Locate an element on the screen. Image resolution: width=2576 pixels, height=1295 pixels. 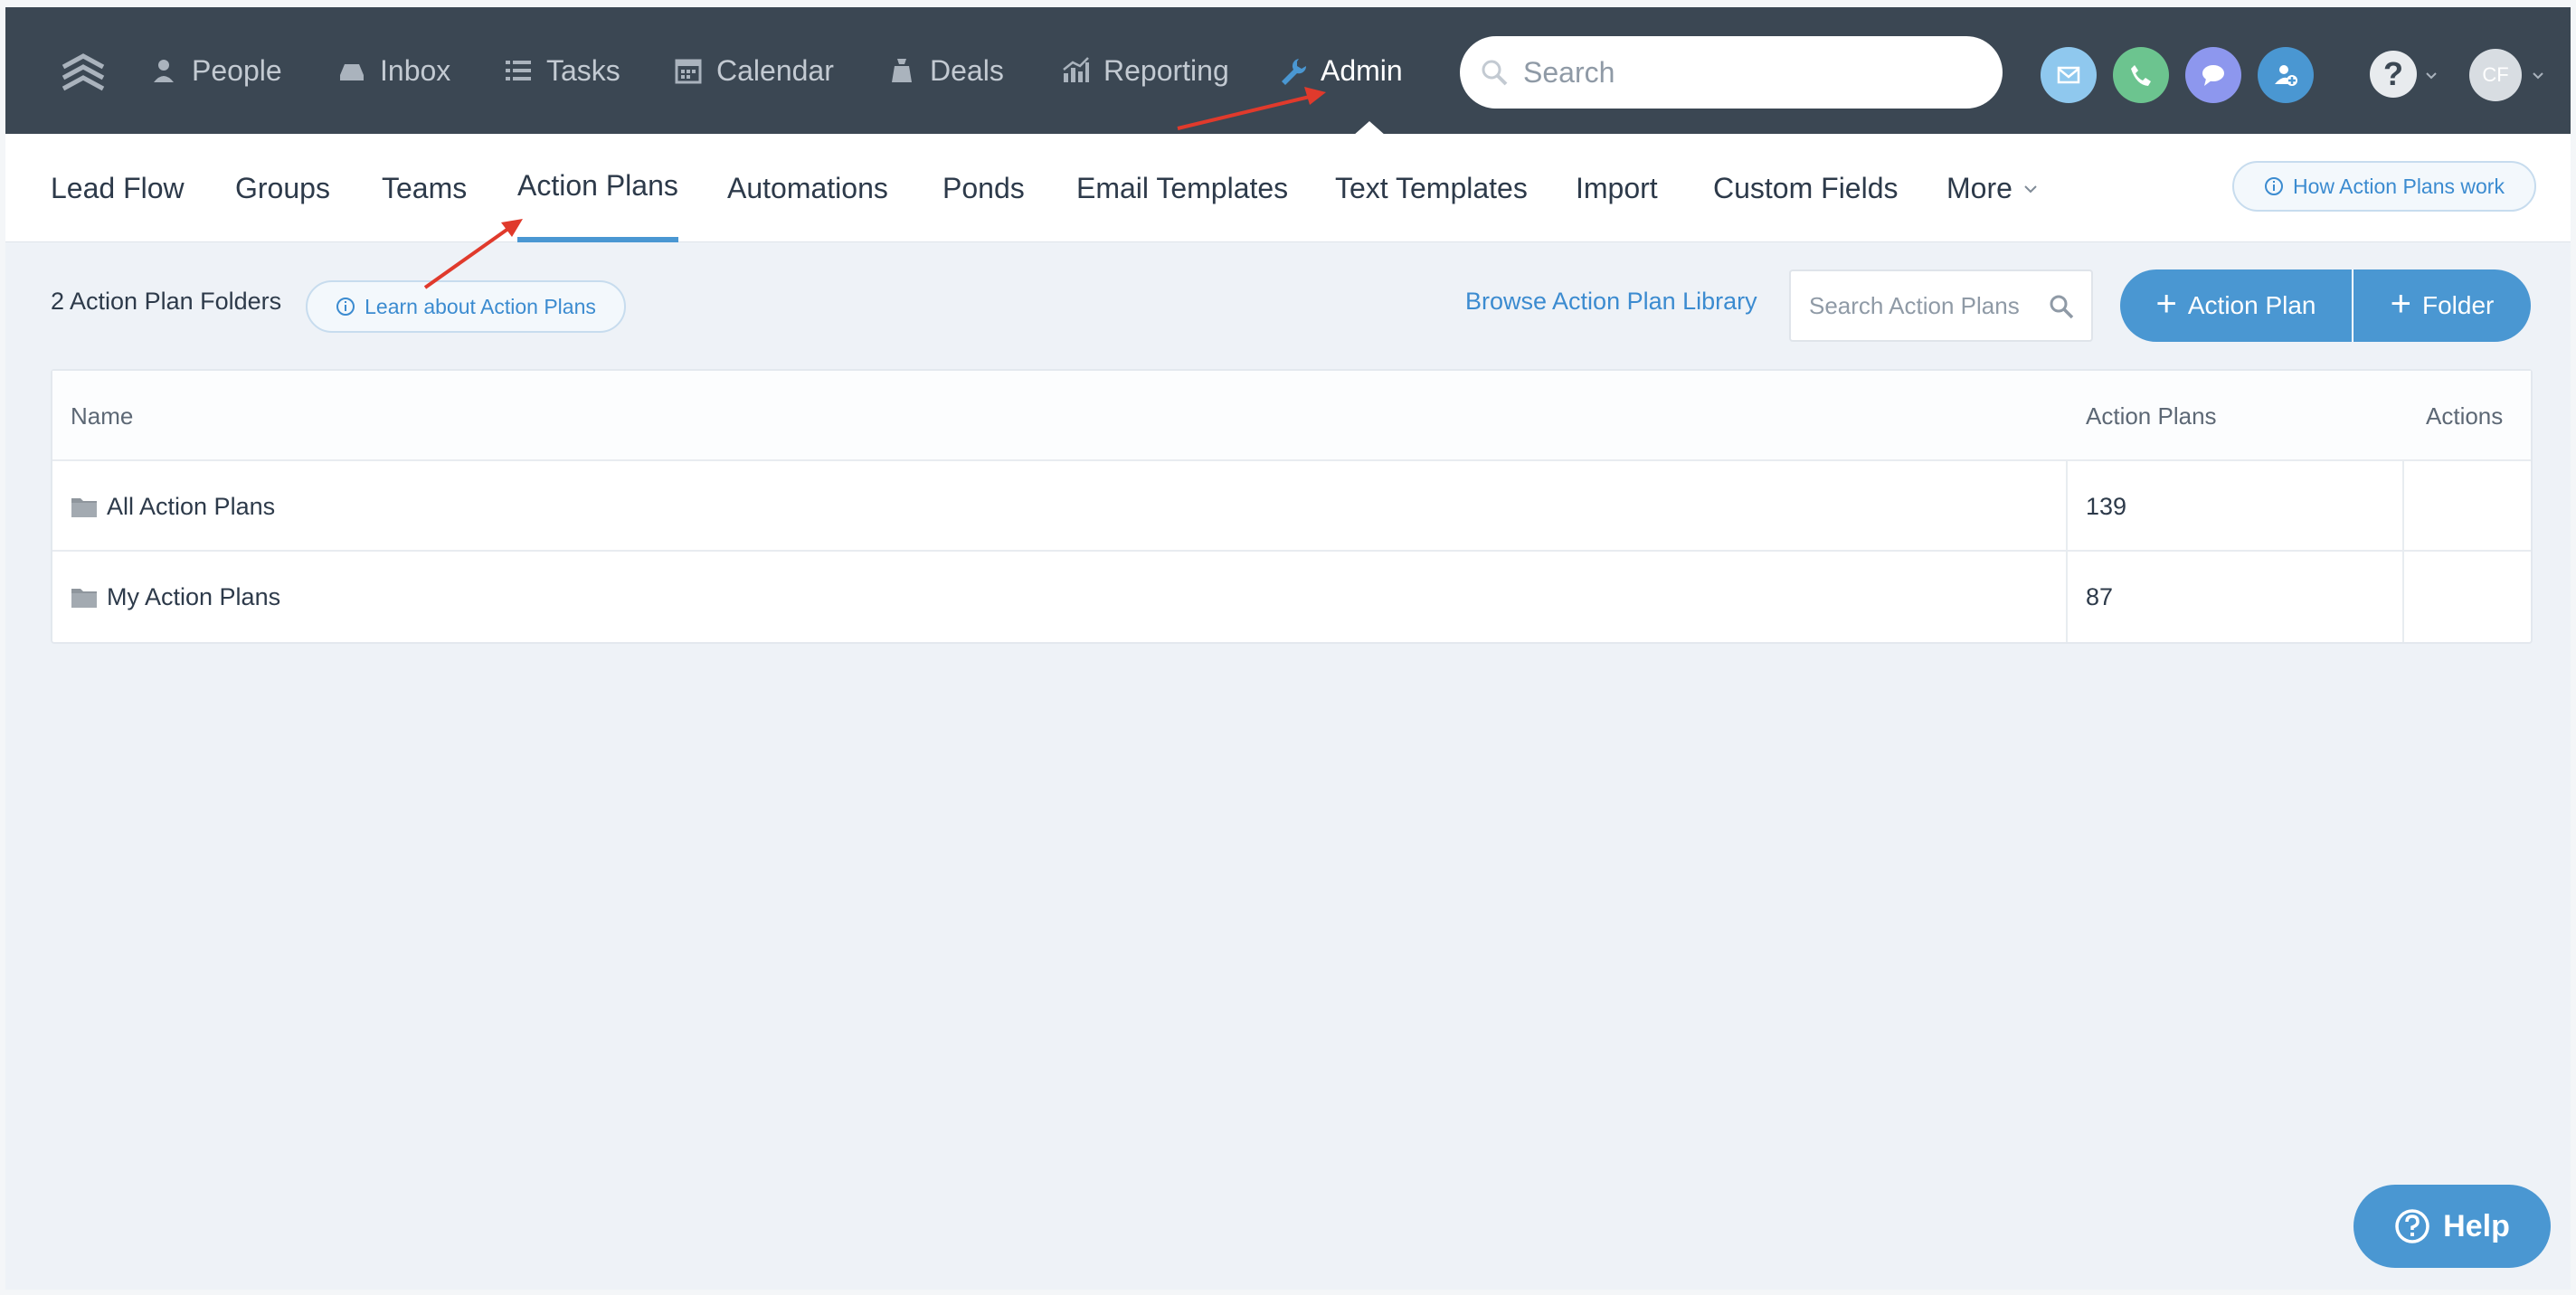
tab-label: Import is located at coordinates (1617, 187).